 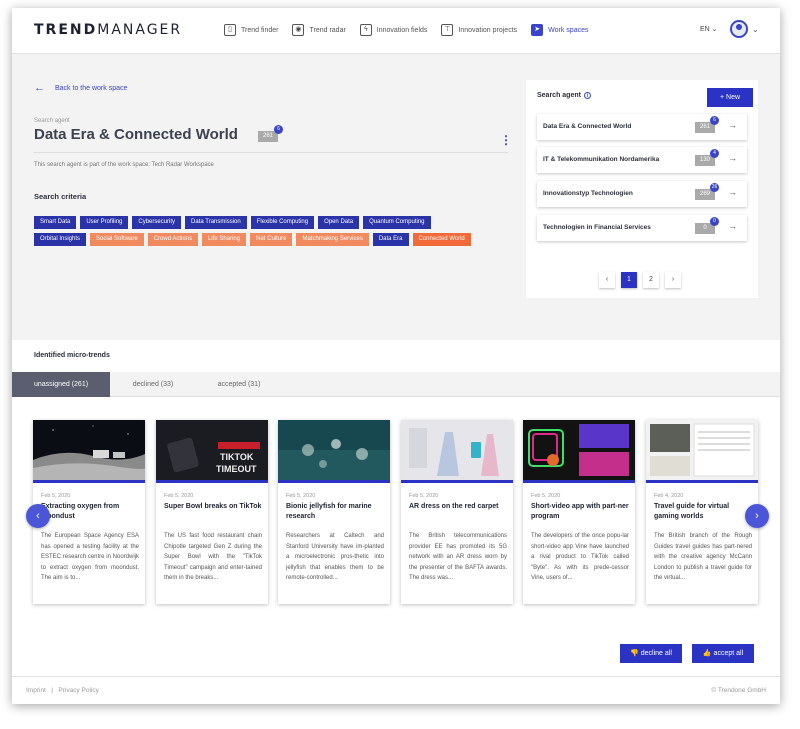 What do you see at coordinates (730, 97) in the screenshot?
I see `new-search-agent-button: + New` at bounding box center [730, 97].